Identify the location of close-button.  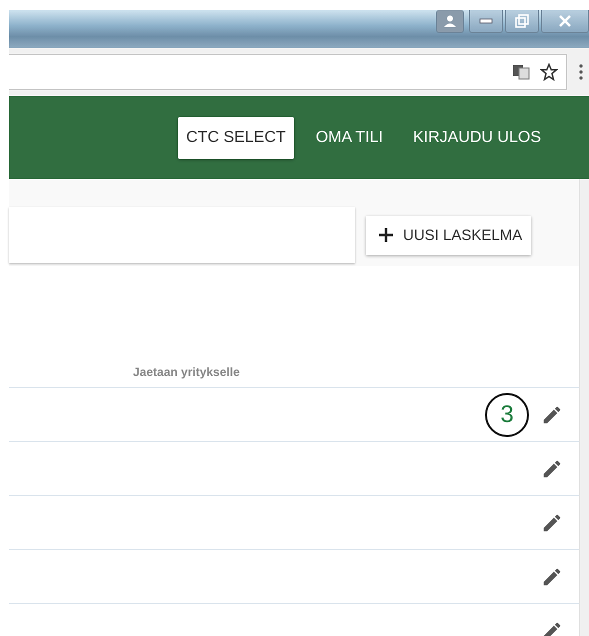
(565, 21).